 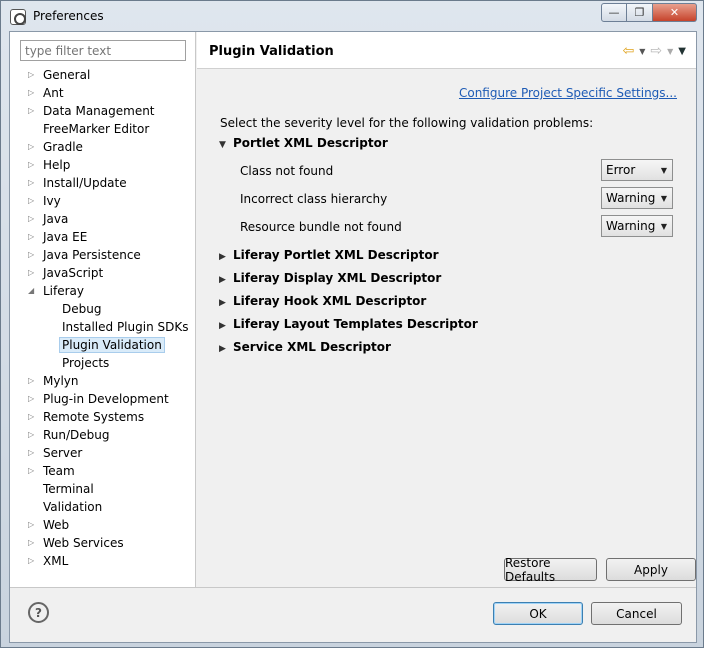 I want to click on tree-item-label: Web Services, so click(x=83, y=543).